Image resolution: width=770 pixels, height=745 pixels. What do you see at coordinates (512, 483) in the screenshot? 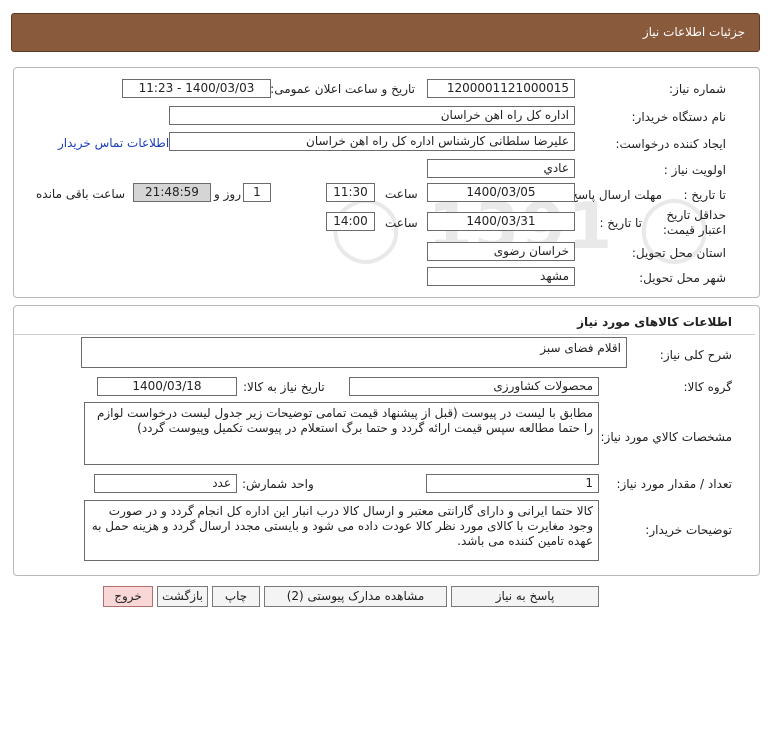
I see `quantity-field: 1` at bounding box center [512, 483].